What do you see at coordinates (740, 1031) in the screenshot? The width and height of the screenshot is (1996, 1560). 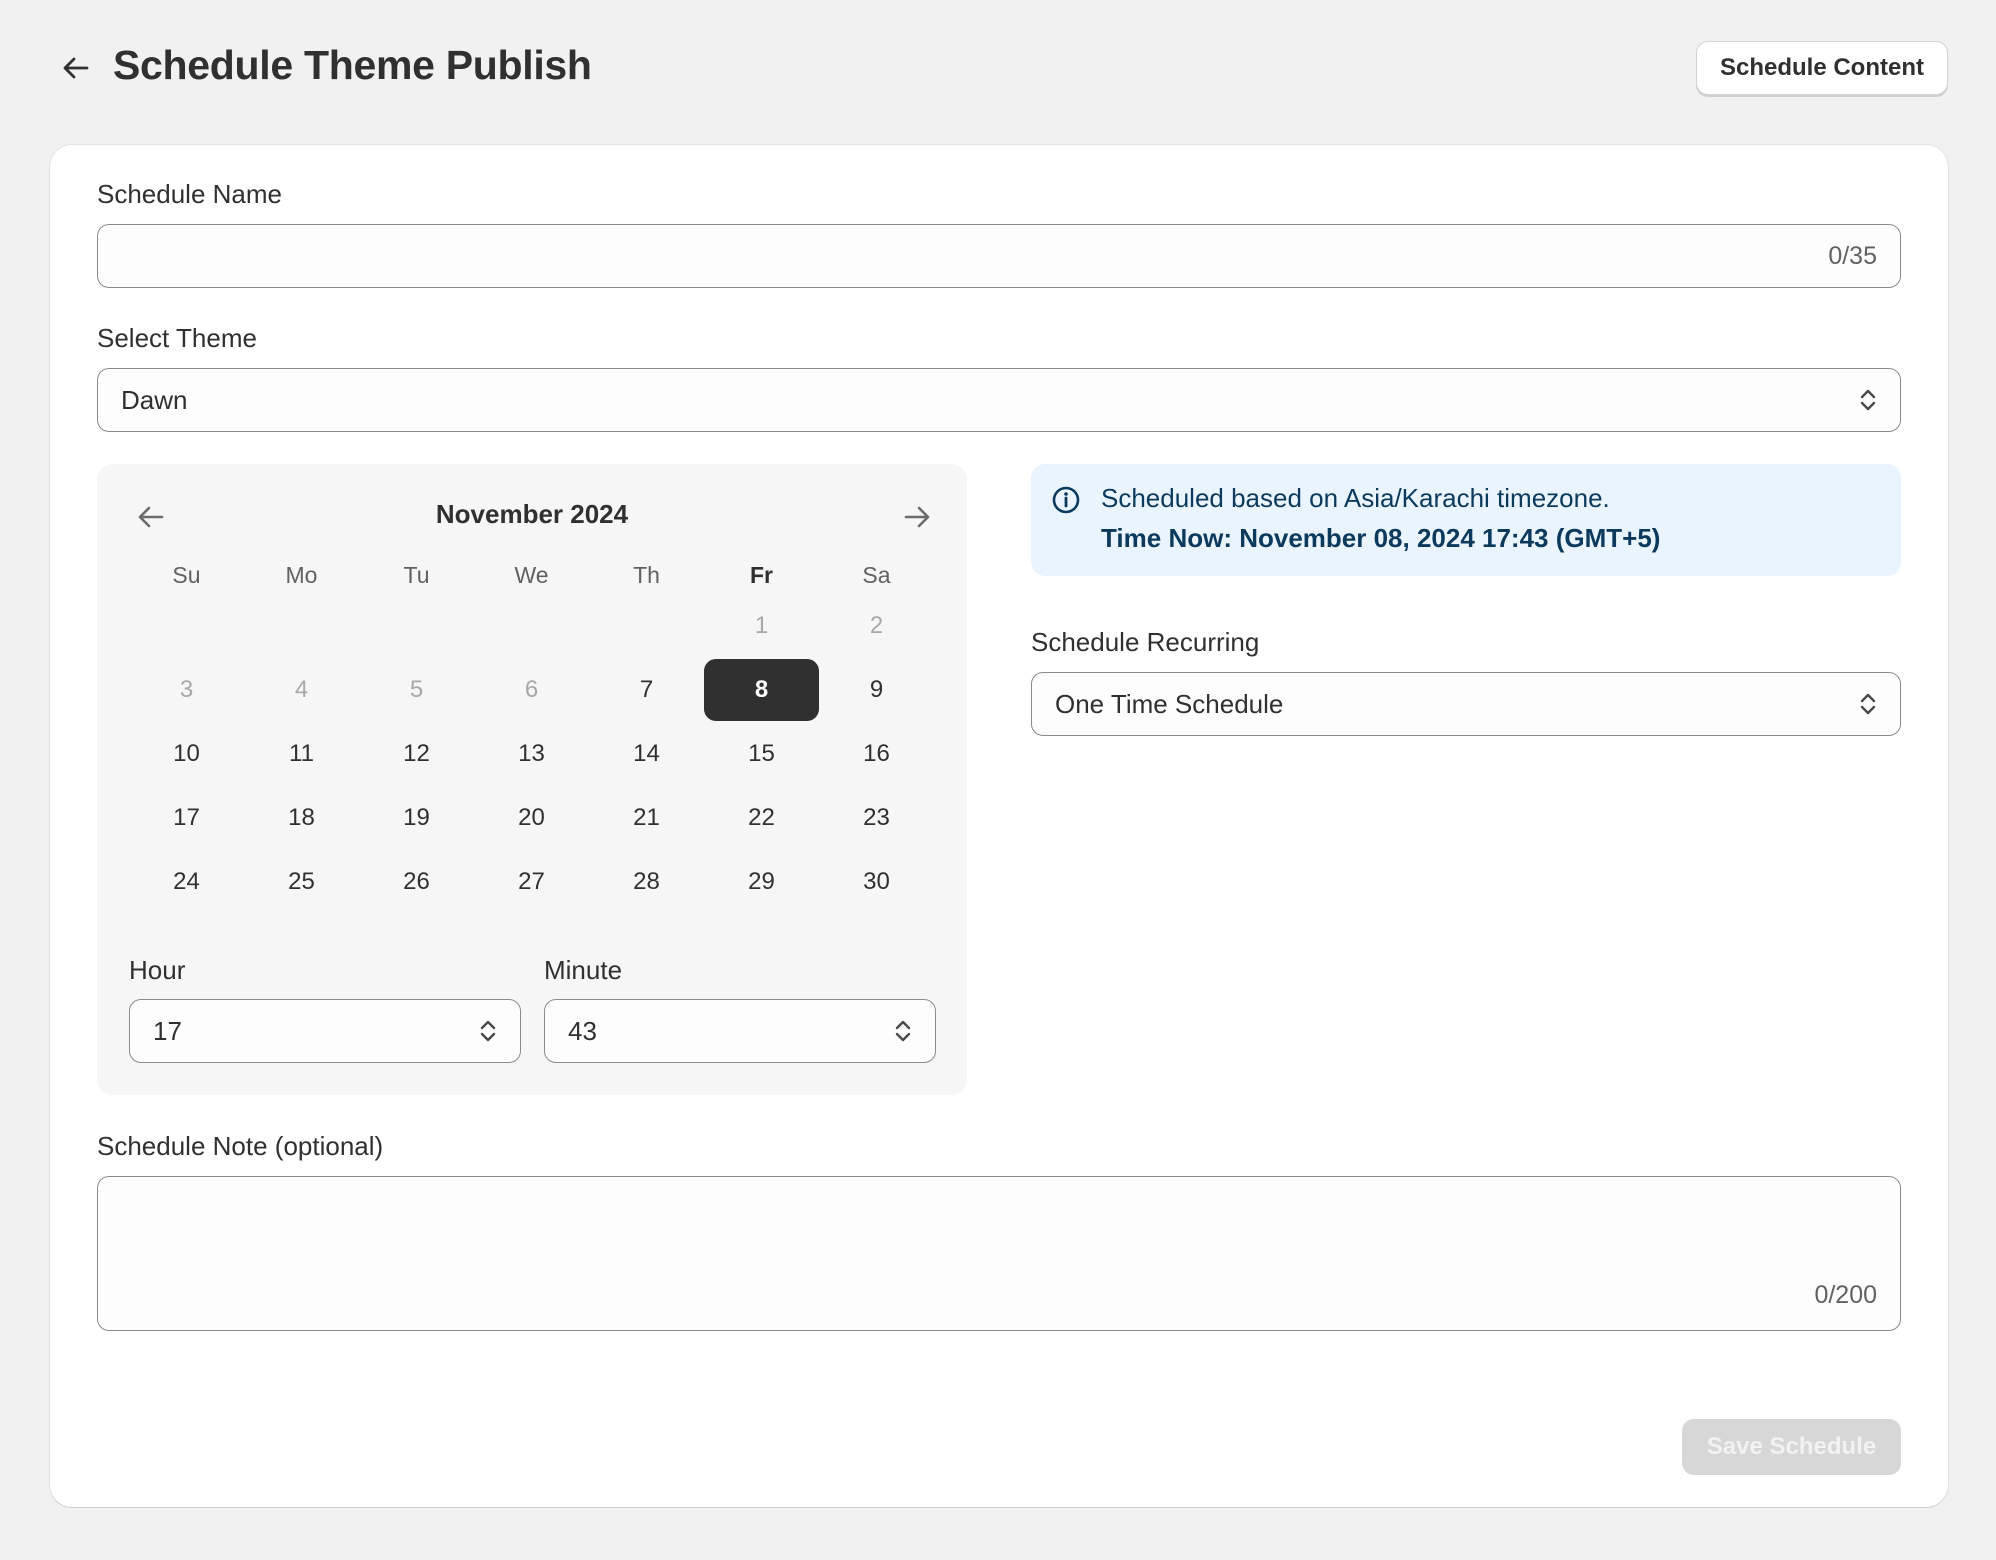 I see `minute-select: 43` at bounding box center [740, 1031].